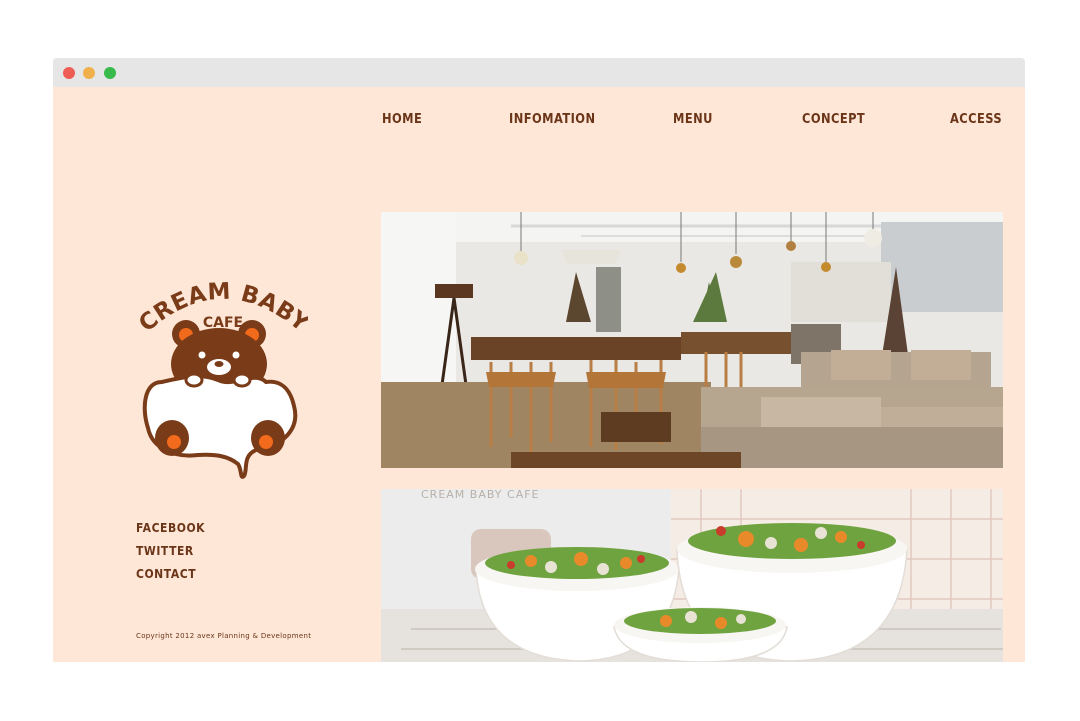 The width and height of the screenshot is (1080, 721). Describe the element at coordinates (166, 574) in the screenshot. I see `contact-link: CONTACT` at that location.